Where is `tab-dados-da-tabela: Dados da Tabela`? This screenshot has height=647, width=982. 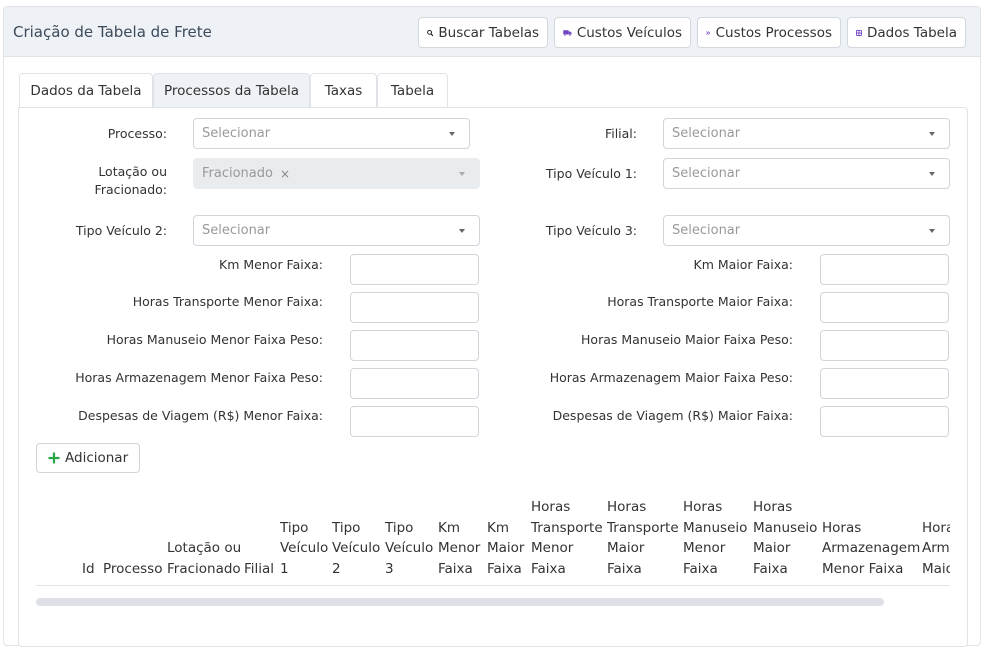 tab-dados-da-tabela: Dados da Tabela is located at coordinates (86, 90).